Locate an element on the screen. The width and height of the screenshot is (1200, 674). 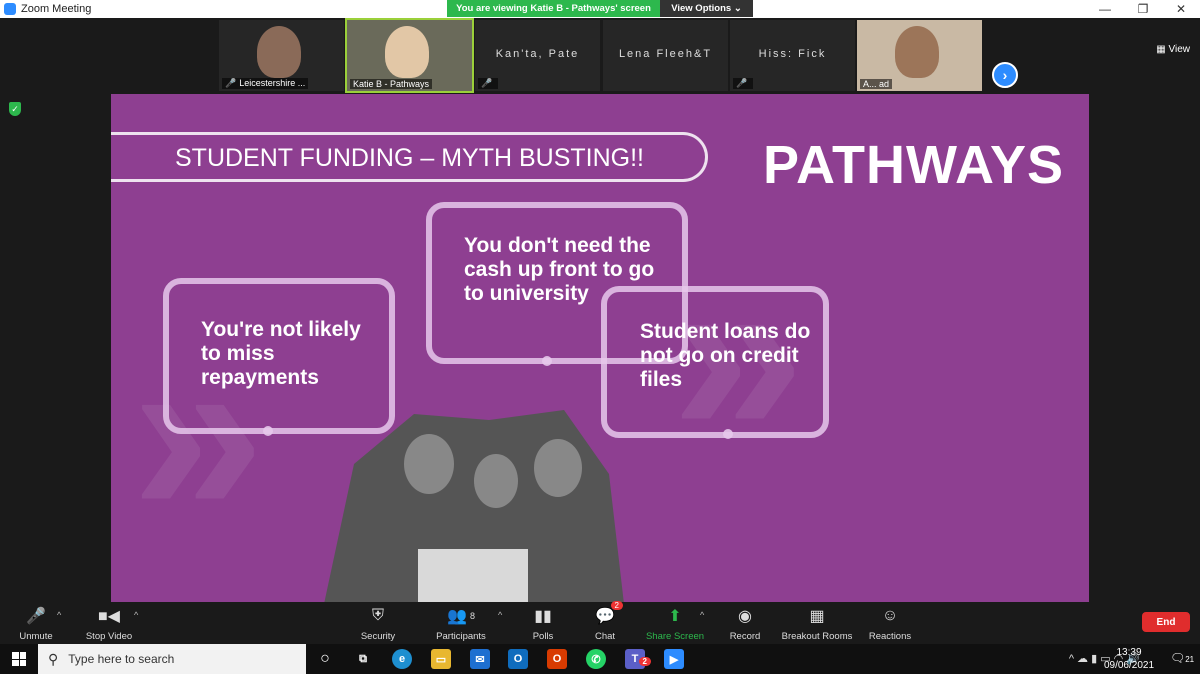
task-view-icon: ⧉ is located at coordinates (363, 659).